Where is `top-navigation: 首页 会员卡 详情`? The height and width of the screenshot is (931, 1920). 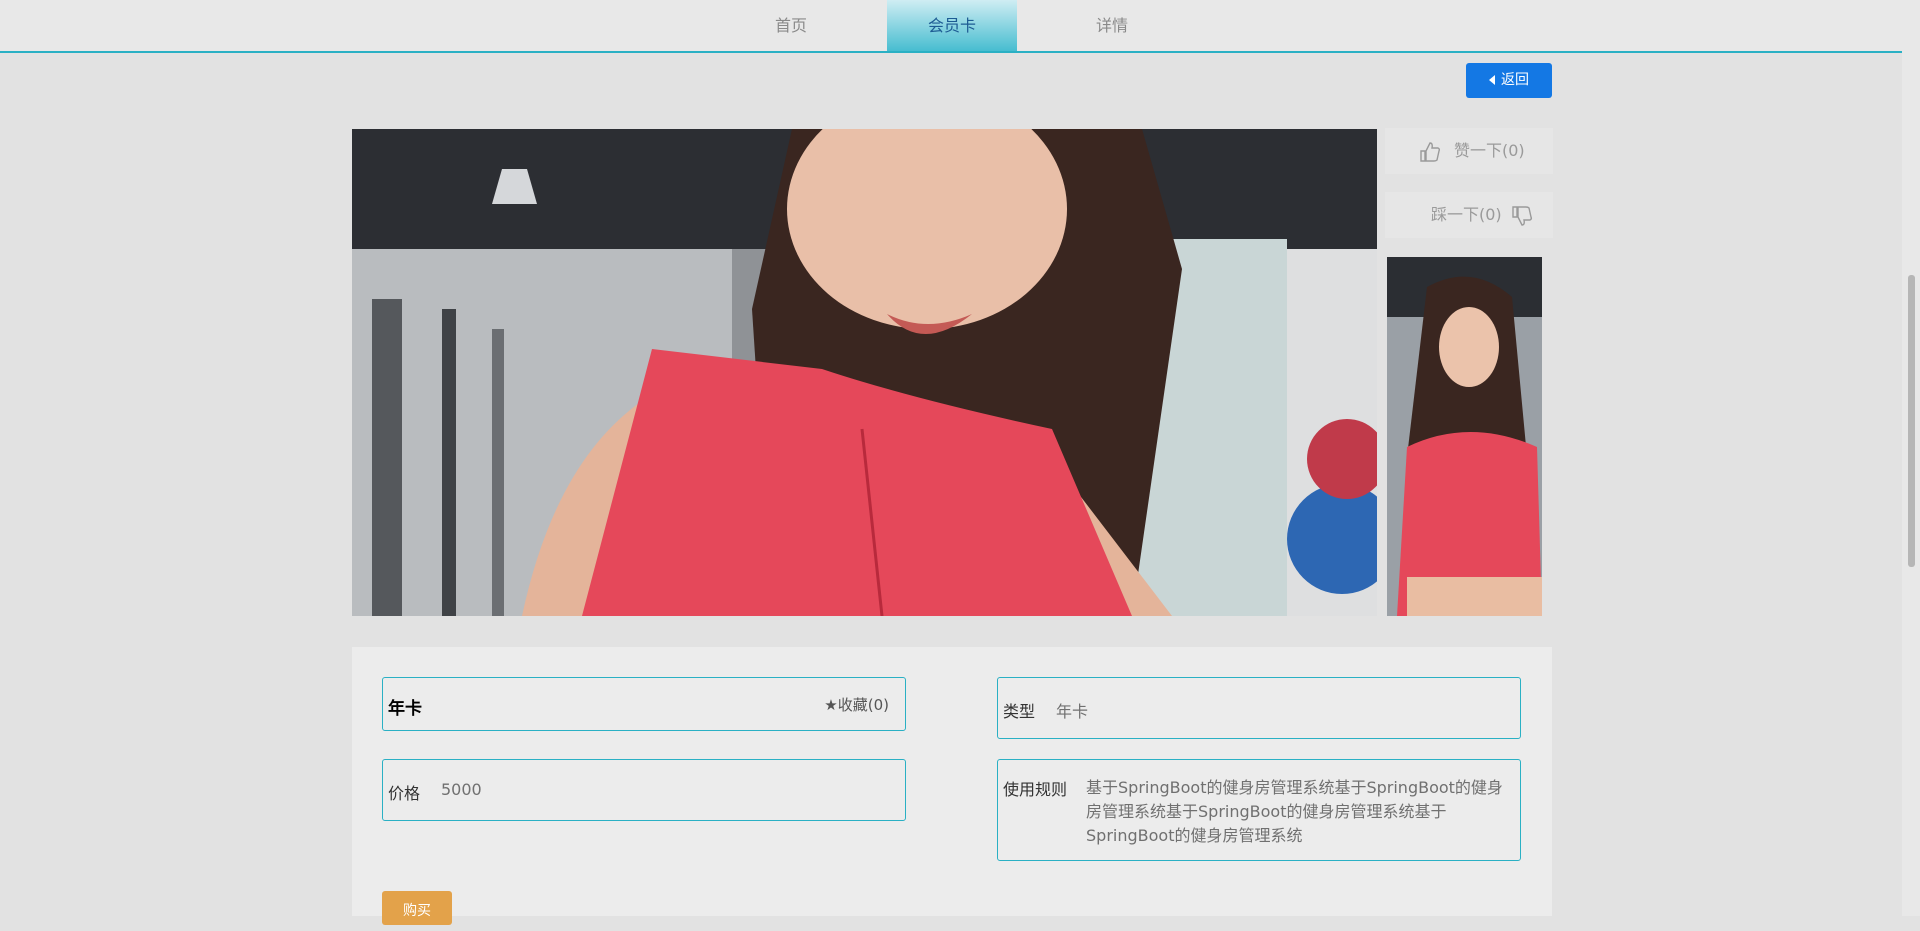 top-navigation: 首页 会员卡 详情 is located at coordinates (951, 26).